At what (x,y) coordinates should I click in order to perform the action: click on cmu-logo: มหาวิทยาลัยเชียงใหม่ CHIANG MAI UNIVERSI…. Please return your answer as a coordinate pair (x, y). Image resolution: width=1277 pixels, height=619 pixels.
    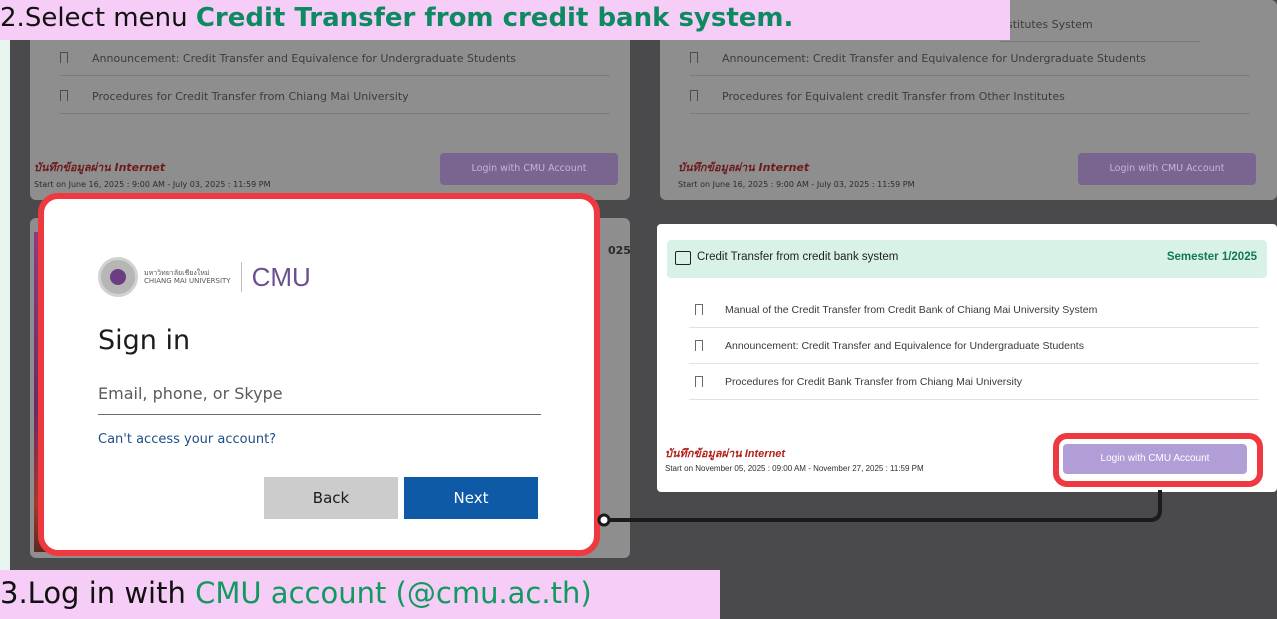
    Looking at the image, I should click on (204, 277).